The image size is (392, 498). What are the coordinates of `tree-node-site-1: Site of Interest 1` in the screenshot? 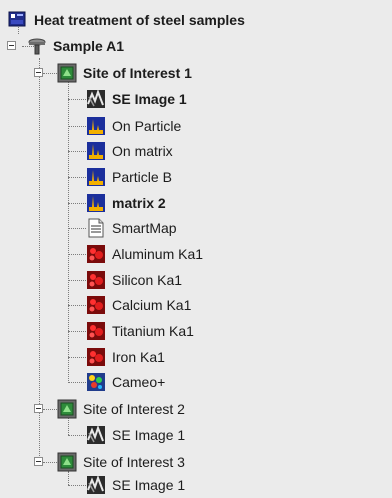 It's located at (126, 73).